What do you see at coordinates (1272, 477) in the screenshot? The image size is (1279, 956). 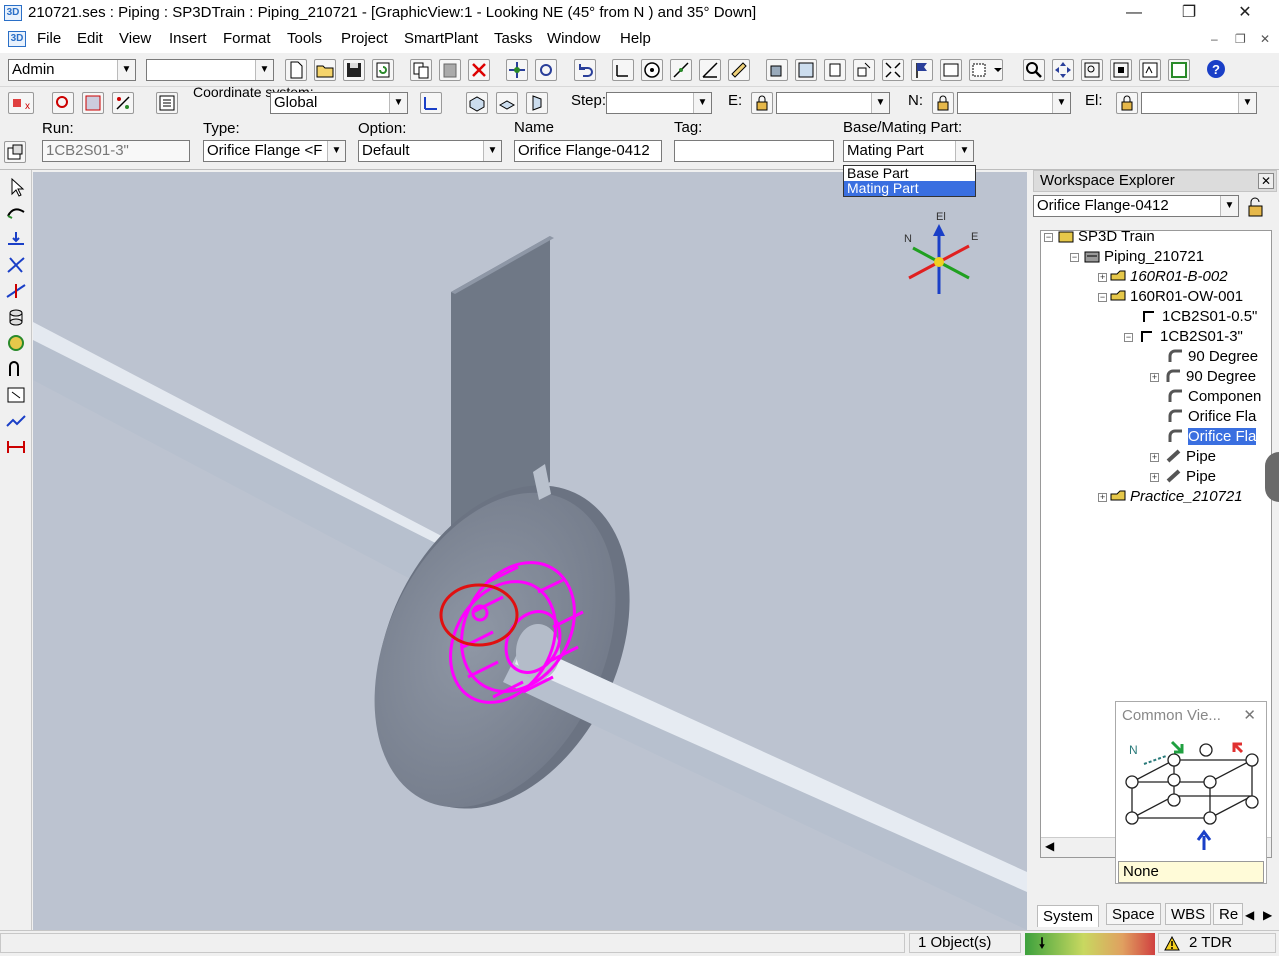 I see `collapse-panel-handle` at bounding box center [1272, 477].